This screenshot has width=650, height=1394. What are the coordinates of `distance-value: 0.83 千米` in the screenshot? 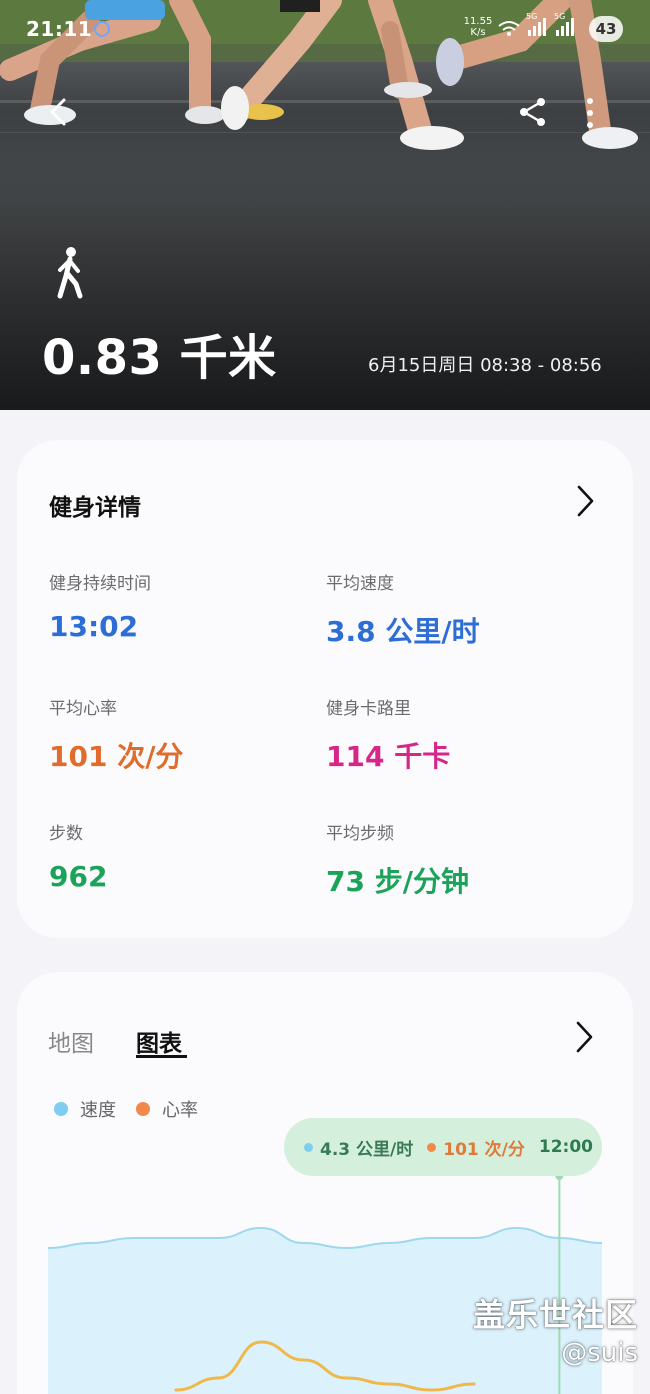 It's located at (159, 358).